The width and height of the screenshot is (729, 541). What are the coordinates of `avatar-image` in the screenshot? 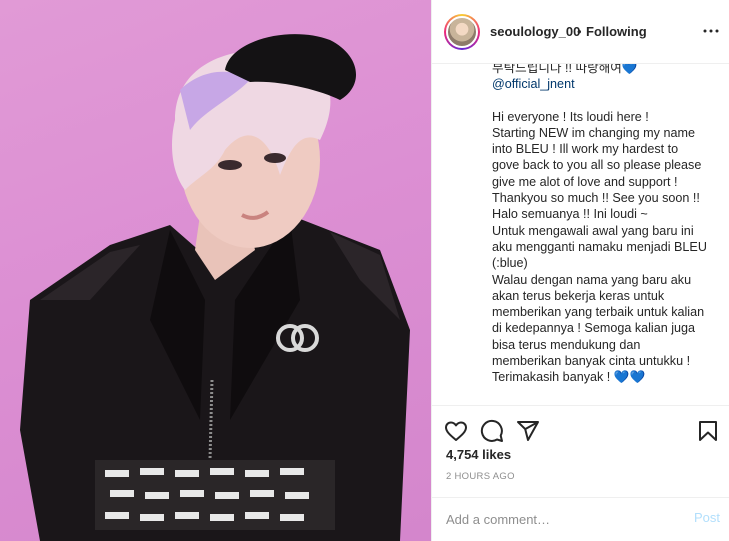 It's located at (462, 32).